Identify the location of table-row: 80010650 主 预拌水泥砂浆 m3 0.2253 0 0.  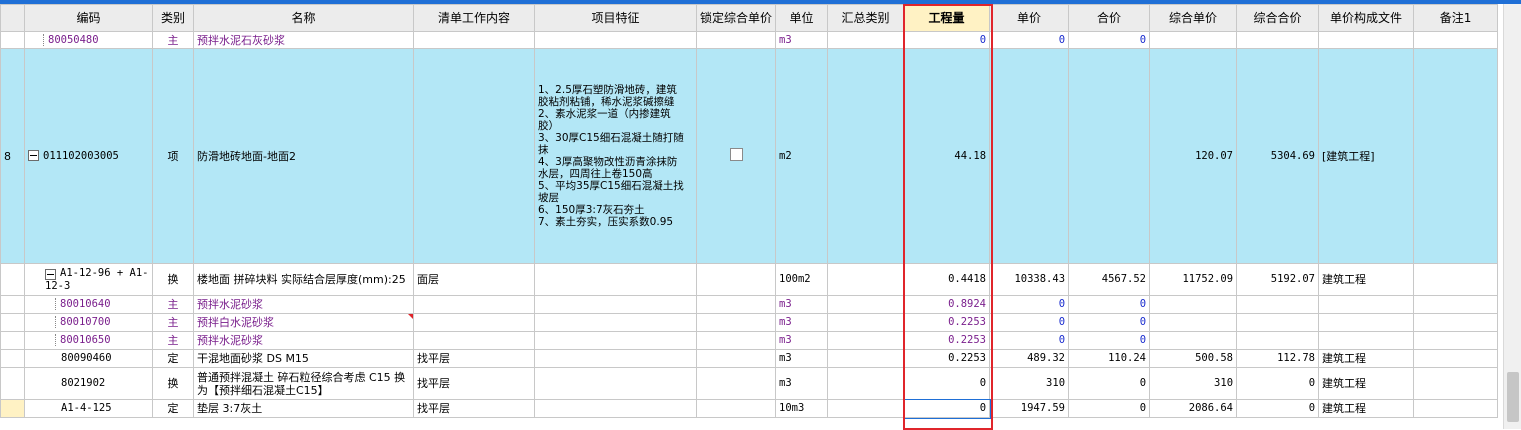
(749, 340).